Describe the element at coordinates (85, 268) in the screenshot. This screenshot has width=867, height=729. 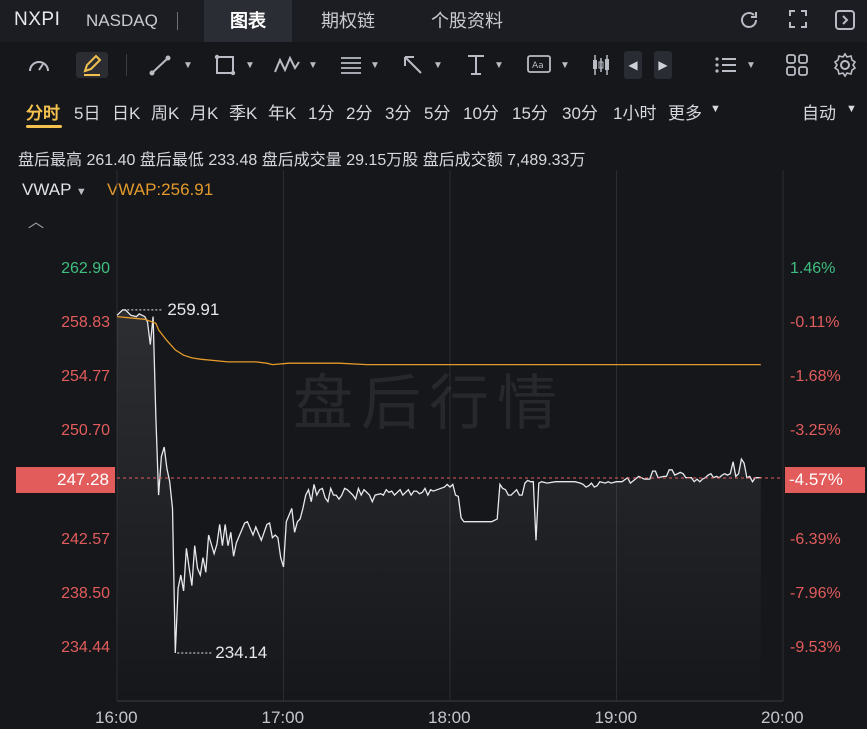
I see `y-tick-label: 262.90` at that location.